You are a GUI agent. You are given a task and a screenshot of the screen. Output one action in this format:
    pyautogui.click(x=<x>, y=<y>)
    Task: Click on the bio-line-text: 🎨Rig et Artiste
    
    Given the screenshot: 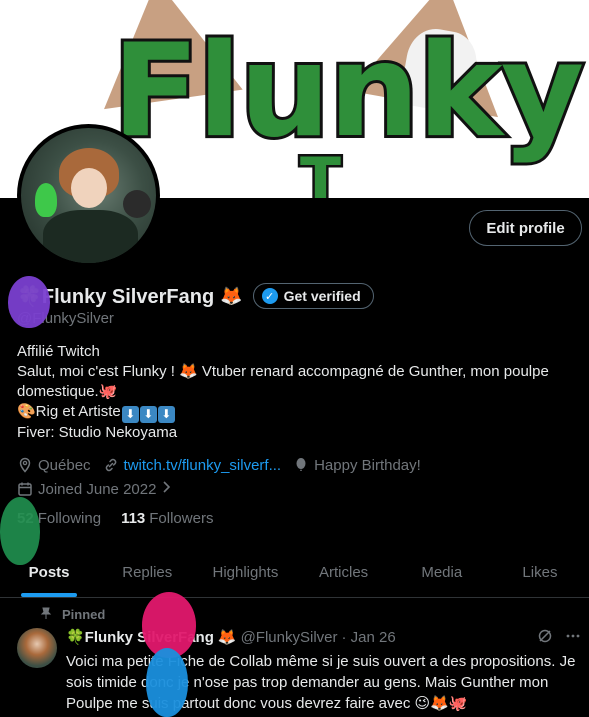 What is the action you would take?
    pyautogui.click(x=69, y=411)
    